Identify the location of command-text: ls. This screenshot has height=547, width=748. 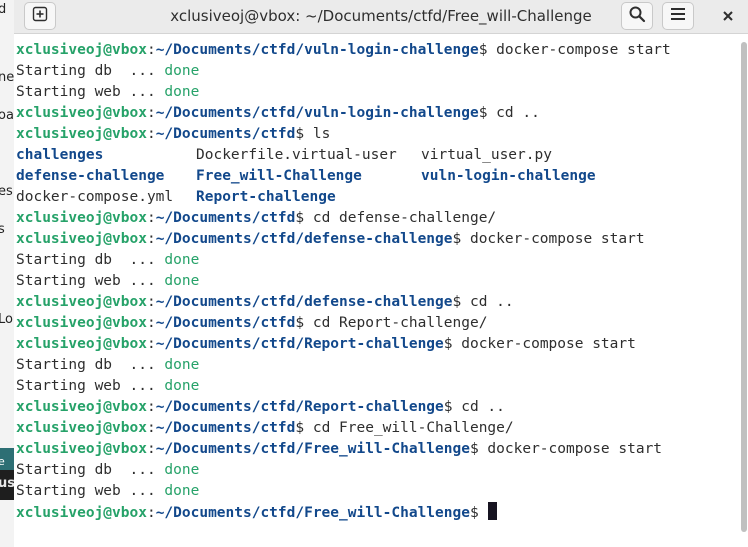
(317, 134).